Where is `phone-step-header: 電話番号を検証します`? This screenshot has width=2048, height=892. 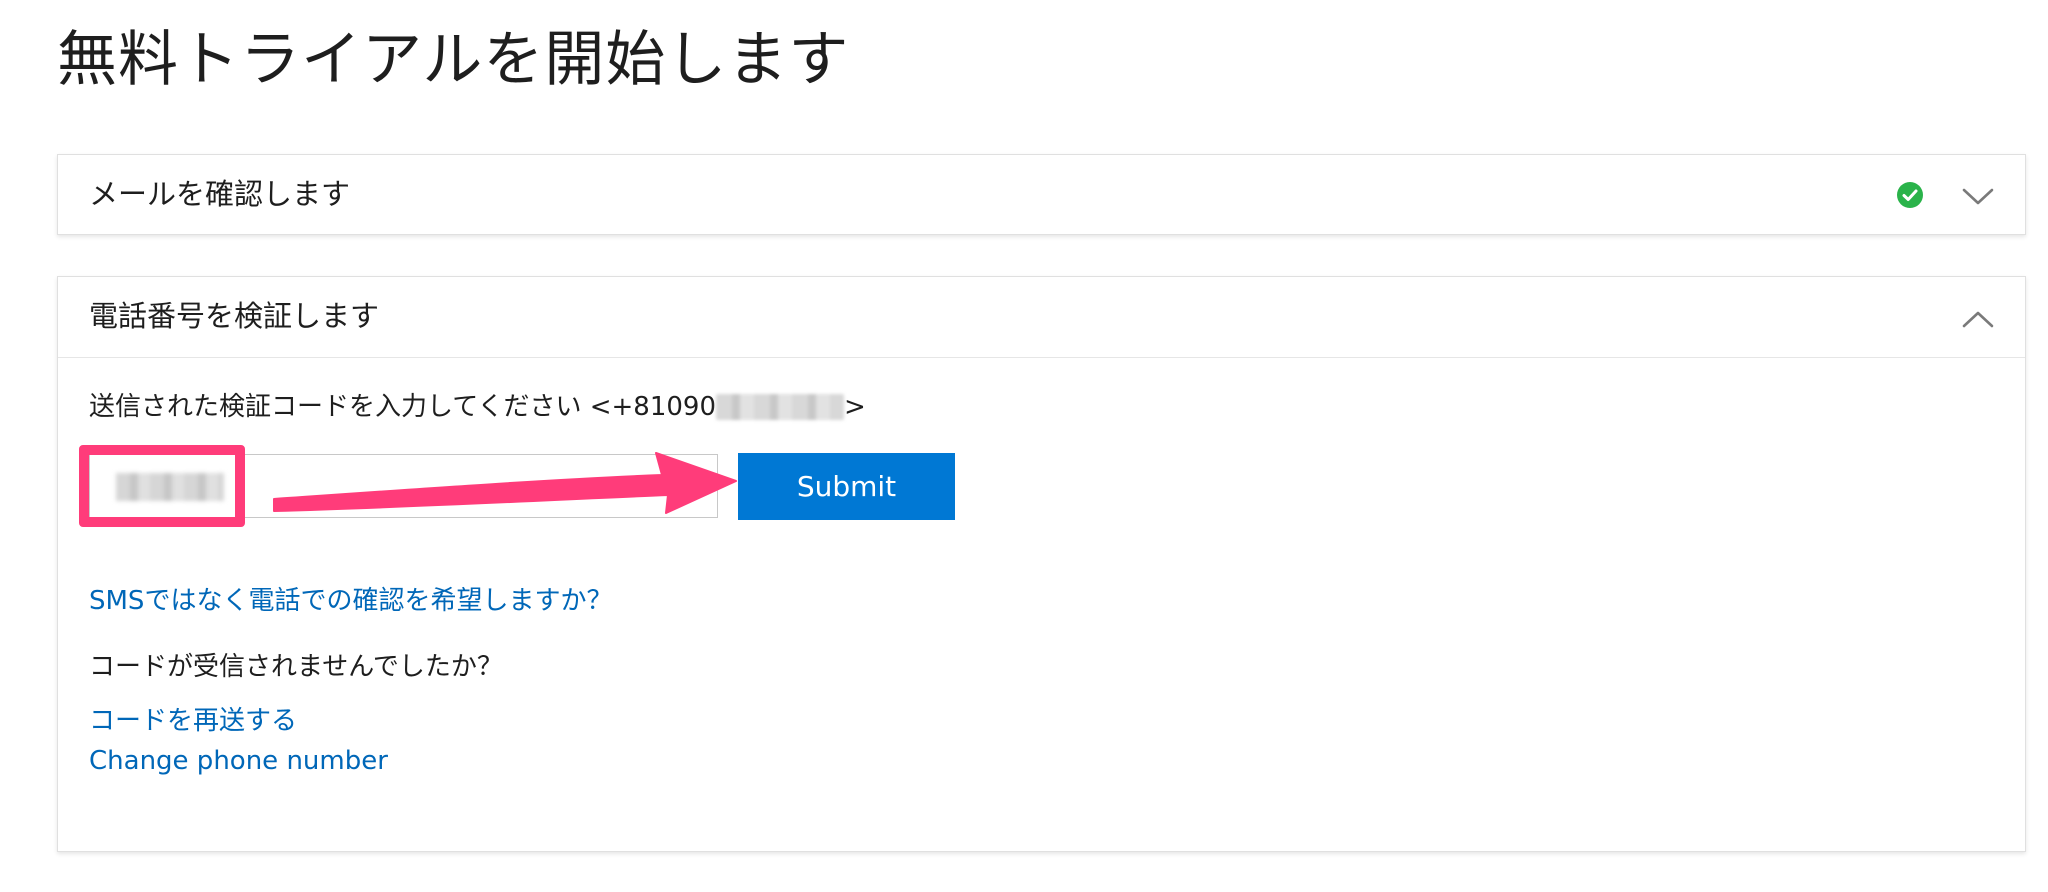 phone-step-header: 電話番号を検証します is located at coordinates (1041, 317).